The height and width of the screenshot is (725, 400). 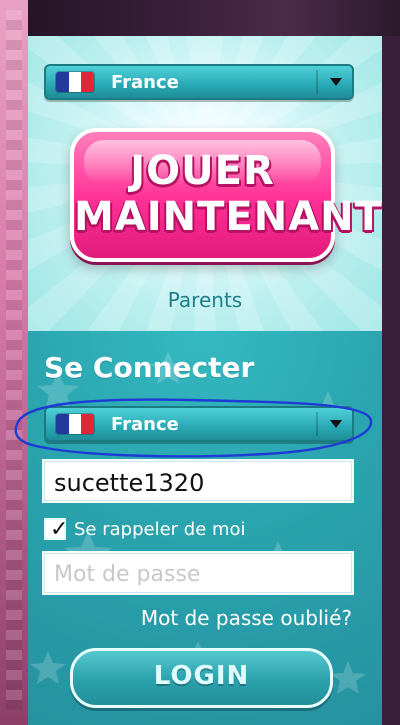 What do you see at coordinates (160, 529) in the screenshot?
I see `remember-me-label: Se rappeler de moi` at bounding box center [160, 529].